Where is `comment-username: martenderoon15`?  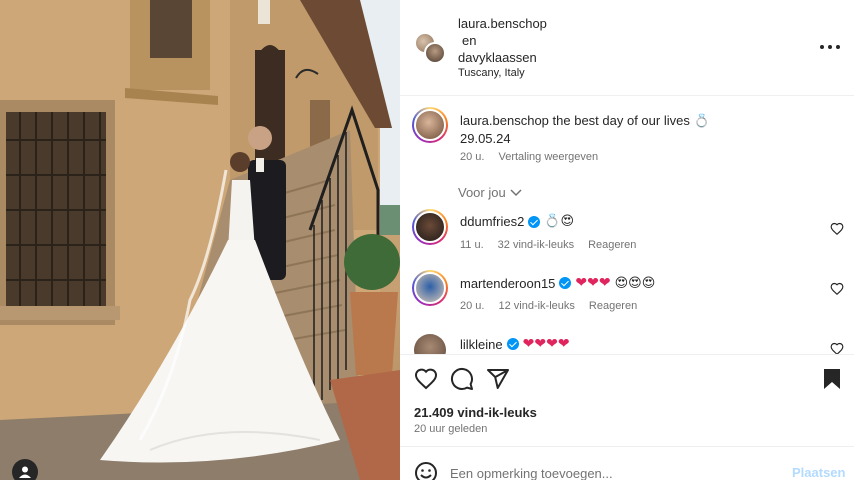
comment-username: martenderoon15 is located at coordinates (507, 283).